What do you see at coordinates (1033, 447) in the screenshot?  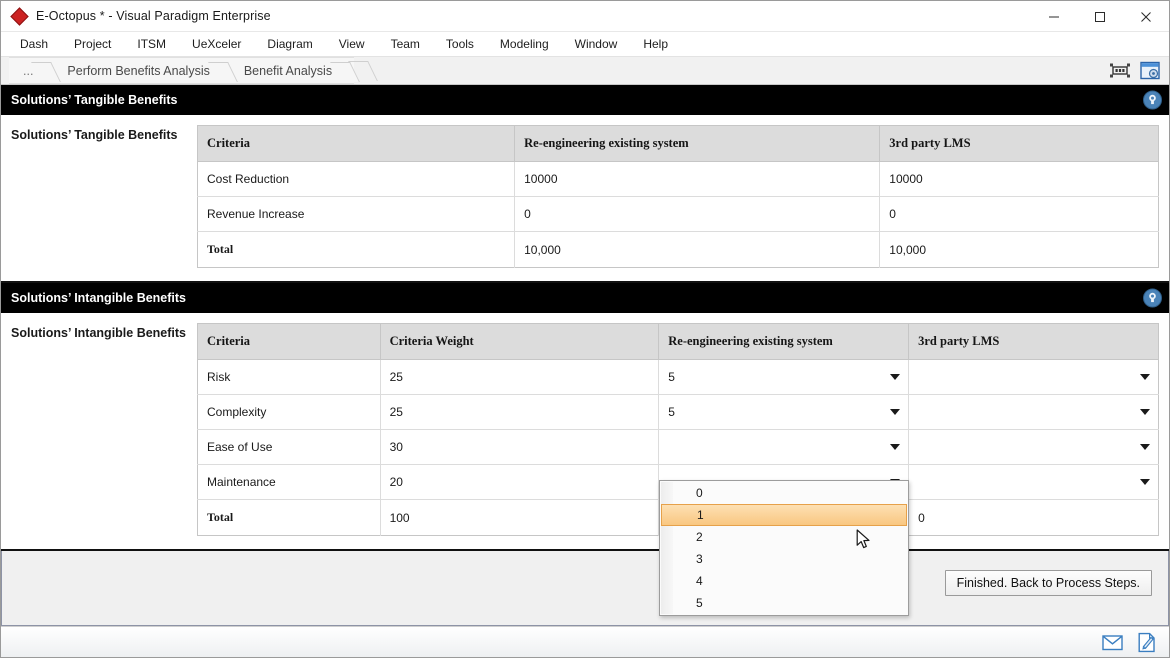 I see `select-3rd-party-lms-ease-of-use` at bounding box center [1033, 447].